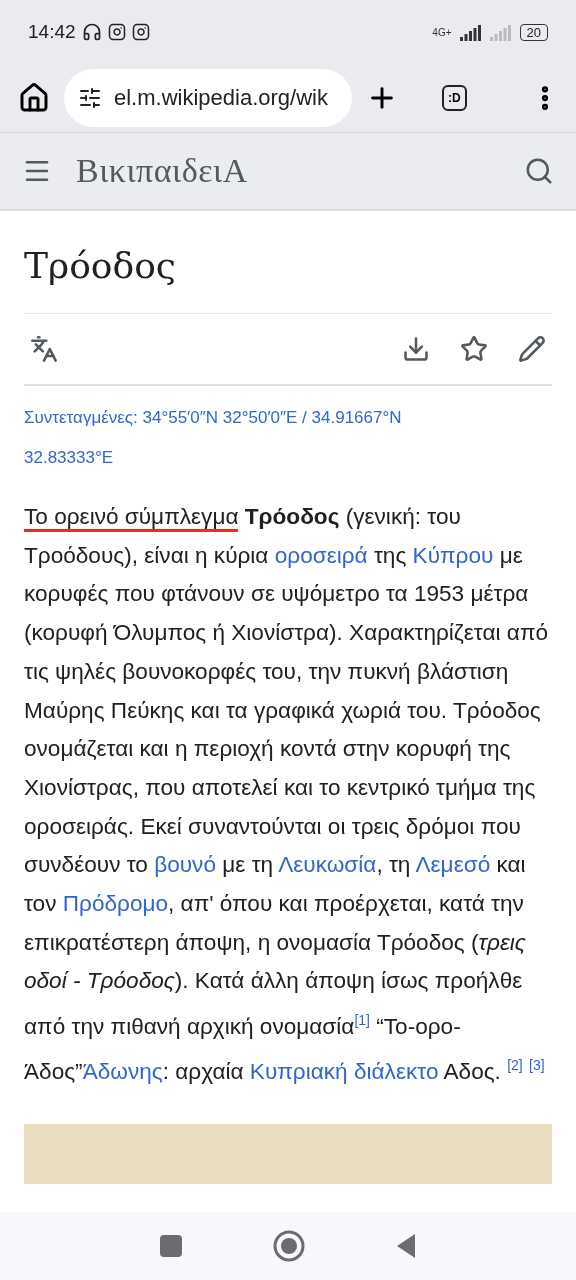 The width and height of the screenshot is (576, 1280). Describe the element at coordinates (91, 32) in the screenshot. I see `headphones-icon` at that location.